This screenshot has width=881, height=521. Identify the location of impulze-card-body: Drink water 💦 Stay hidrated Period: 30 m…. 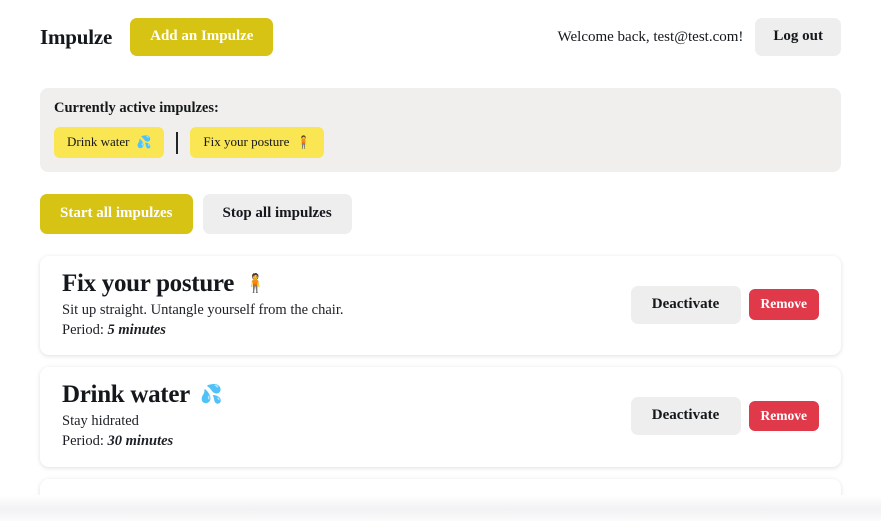
(338, 415).